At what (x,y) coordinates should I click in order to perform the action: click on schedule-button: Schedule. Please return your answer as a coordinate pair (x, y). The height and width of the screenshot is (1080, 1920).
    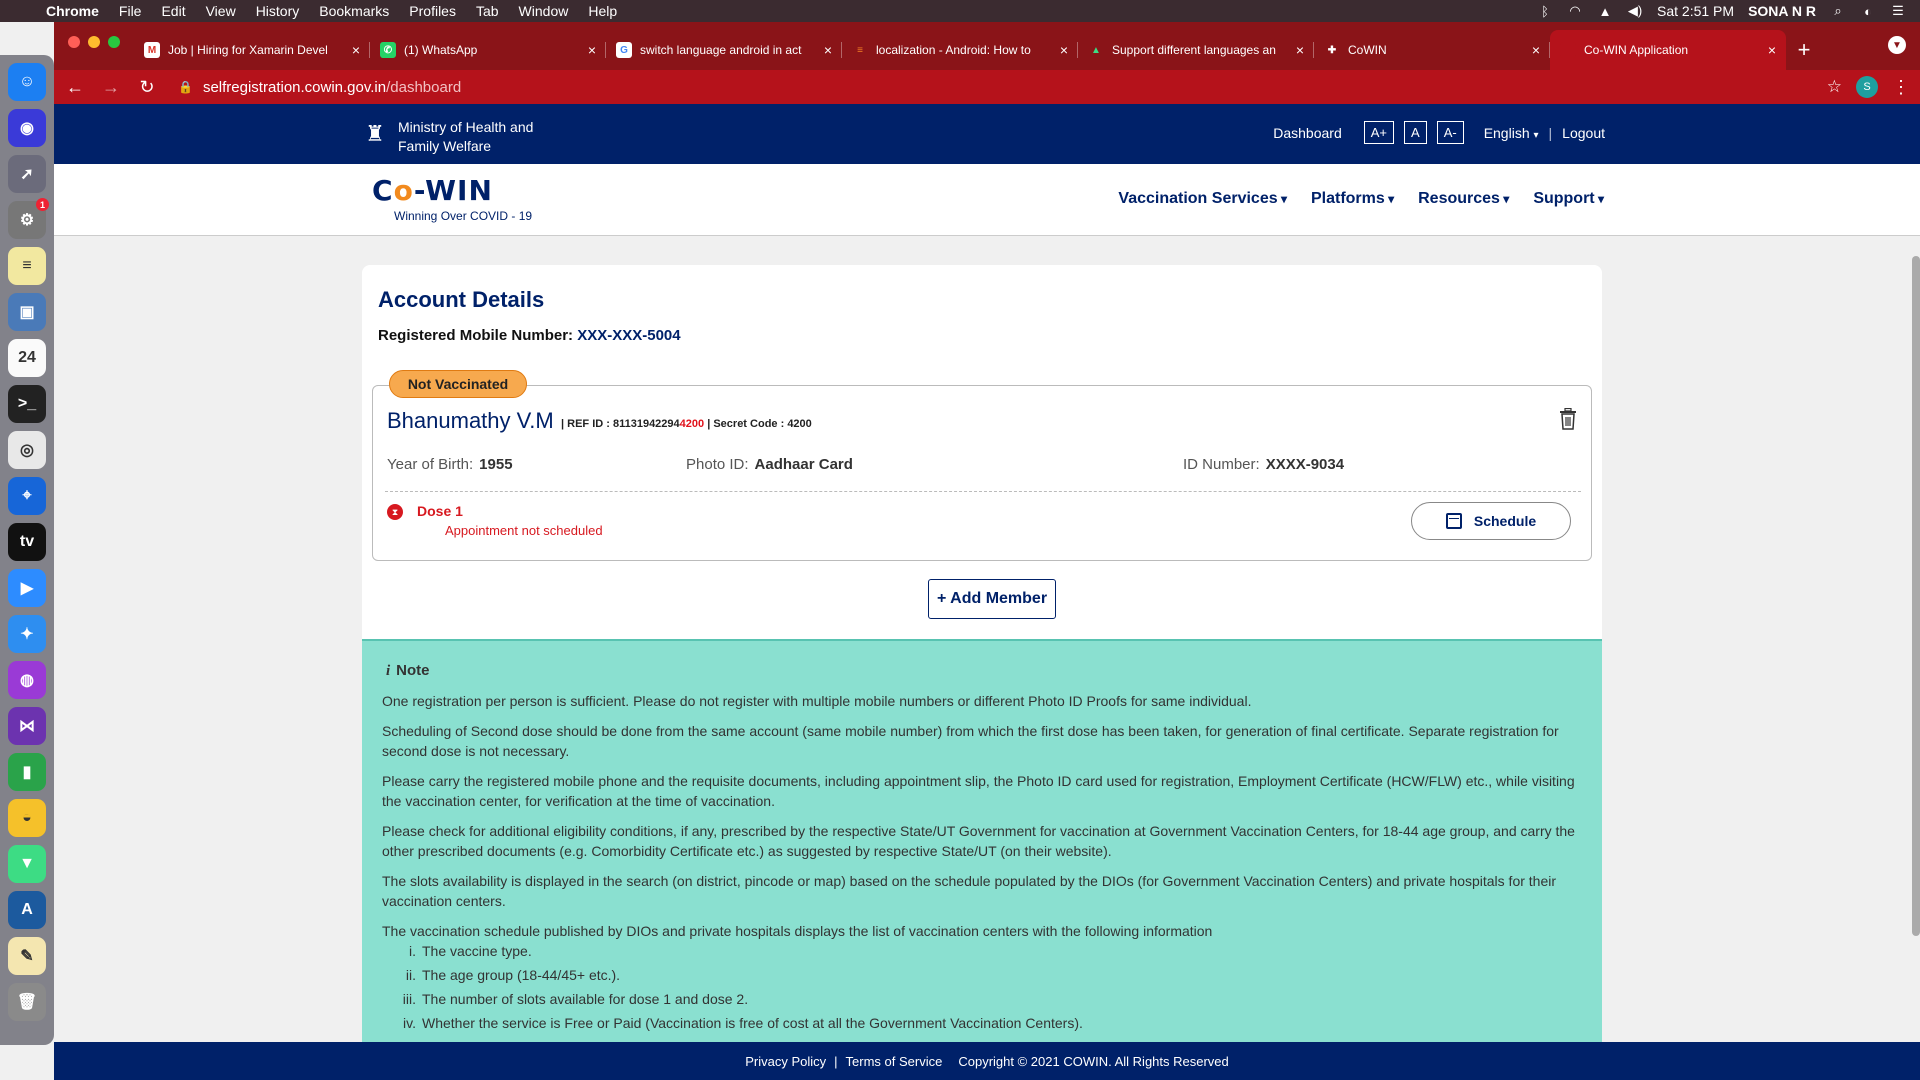
    Looking at the image, I should click on (1491, 521).